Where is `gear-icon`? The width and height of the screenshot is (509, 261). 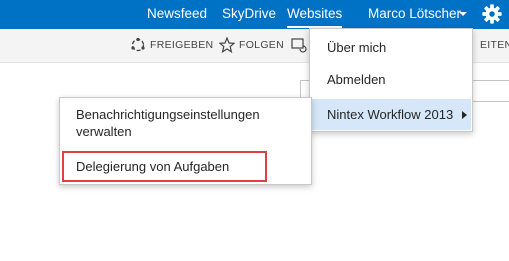 gear-icon is located at coordinates (492, 14).